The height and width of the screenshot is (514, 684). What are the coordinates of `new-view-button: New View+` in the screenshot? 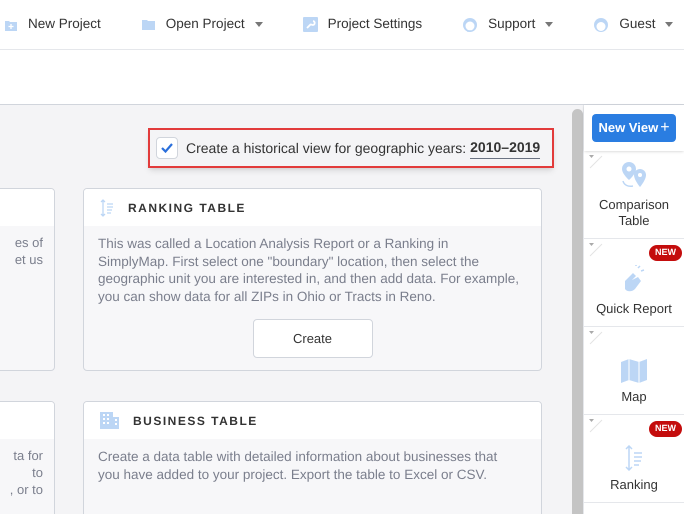 It's located at (634, 128).